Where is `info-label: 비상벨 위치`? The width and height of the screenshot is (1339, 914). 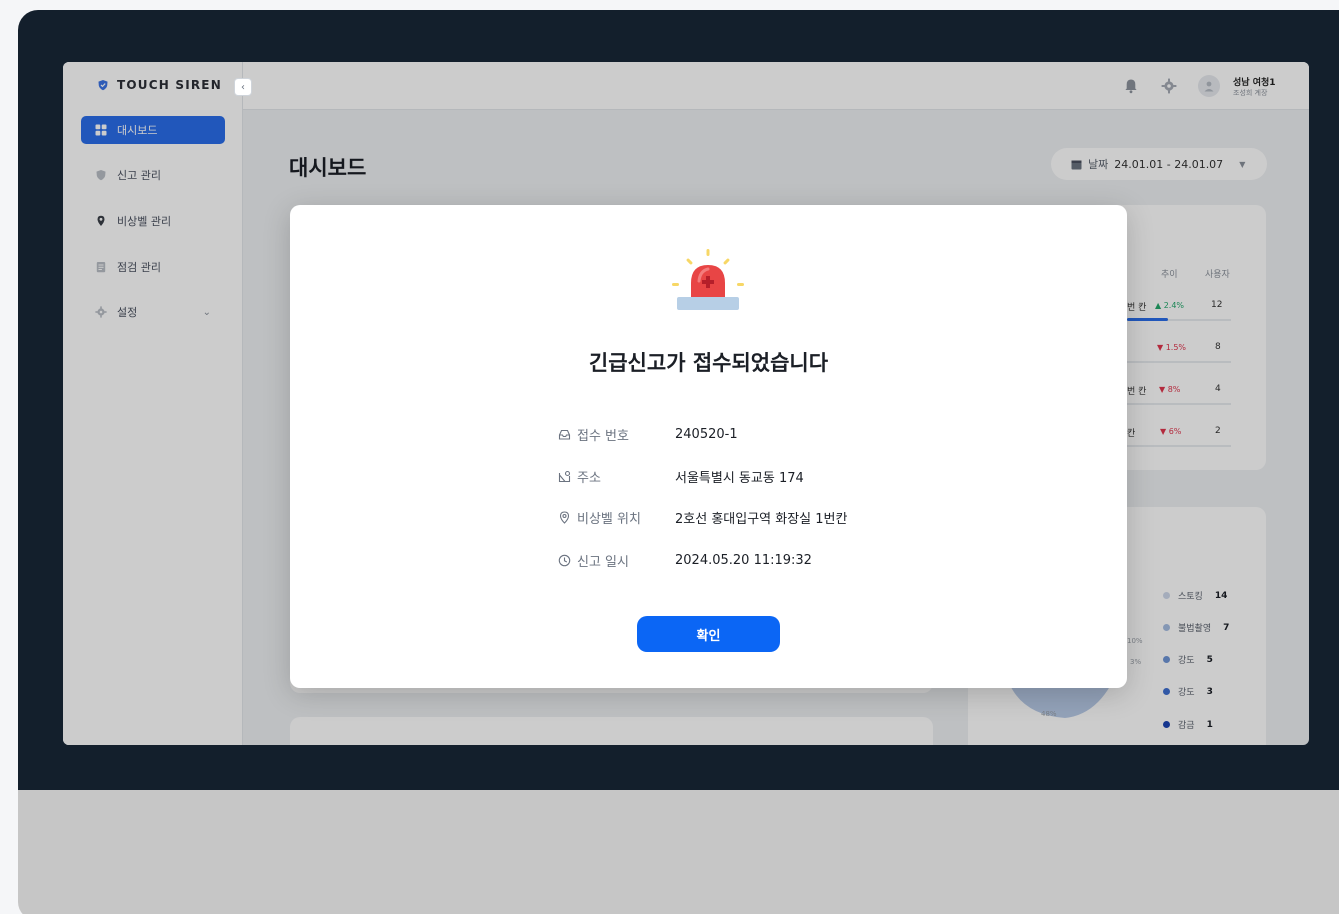
info-label: 비상벨 위치 is located at coordinates (609, 519).